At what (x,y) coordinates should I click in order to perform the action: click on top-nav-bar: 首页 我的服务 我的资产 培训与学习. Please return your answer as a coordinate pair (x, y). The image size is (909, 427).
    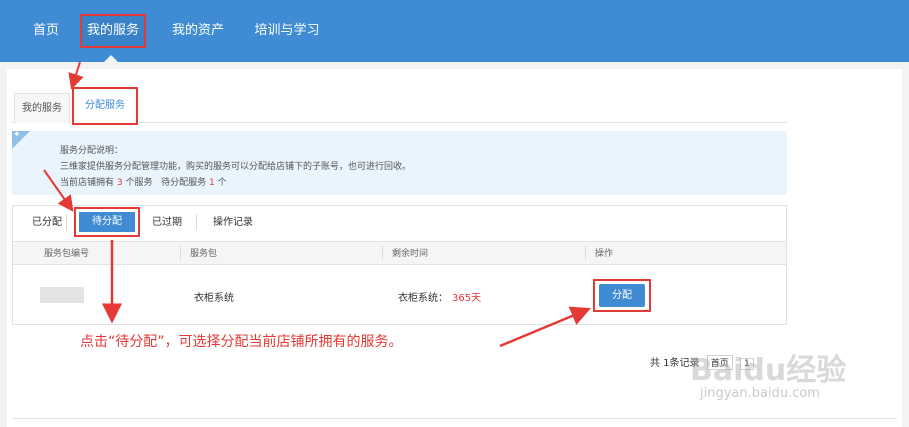
    Looking at the image, I should click on (454, 31).